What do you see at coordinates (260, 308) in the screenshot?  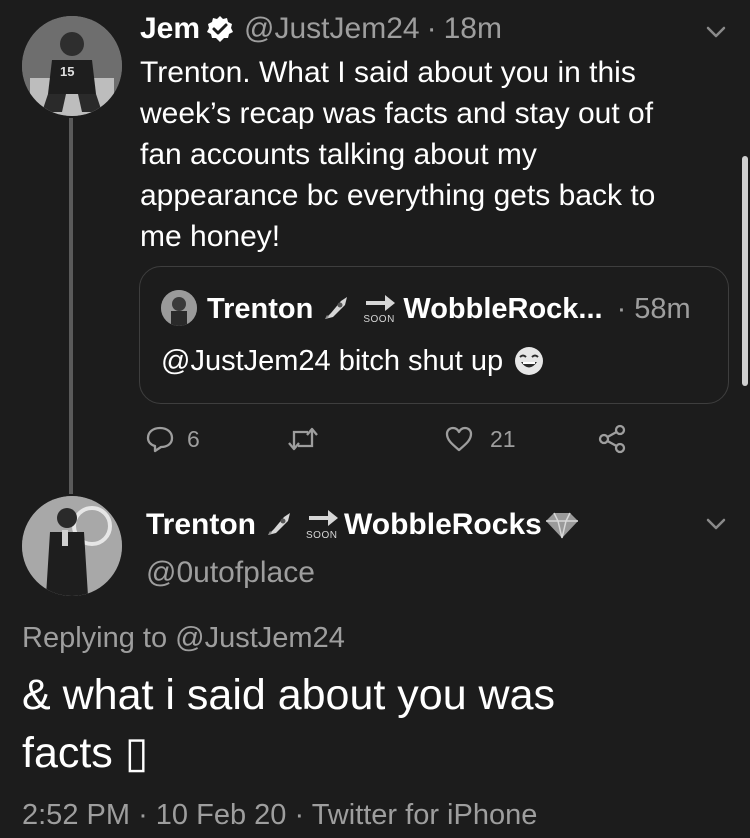 I see `quoted-author-name: Trenton` at bounding box center [260, 308].